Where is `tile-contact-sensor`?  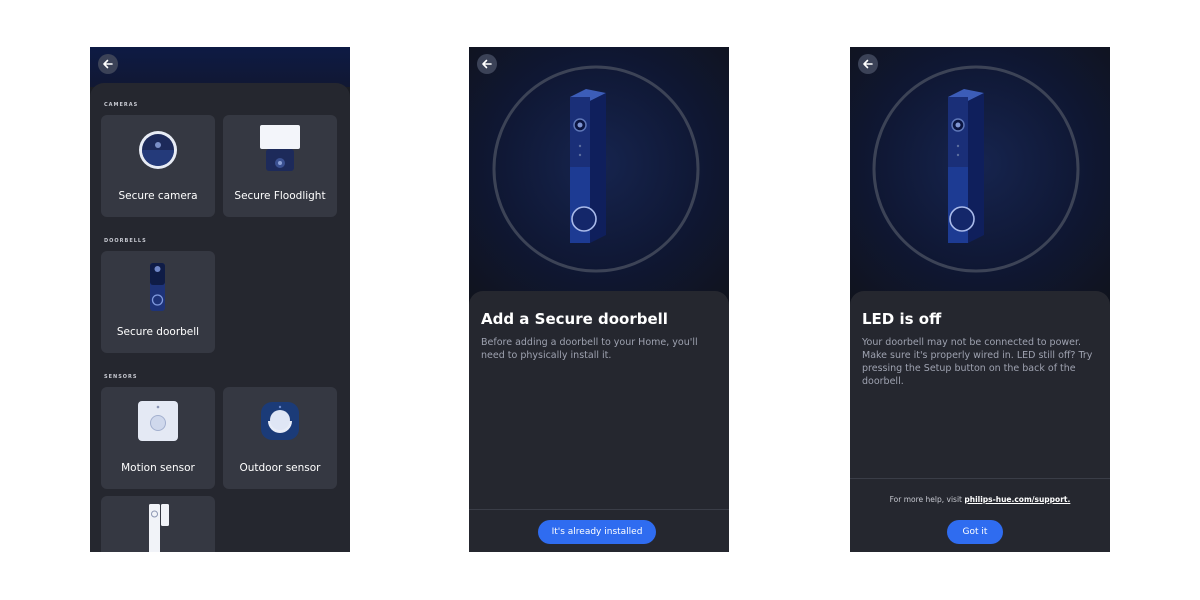 tile-contact-sensor is located at coordinates (158, 524).